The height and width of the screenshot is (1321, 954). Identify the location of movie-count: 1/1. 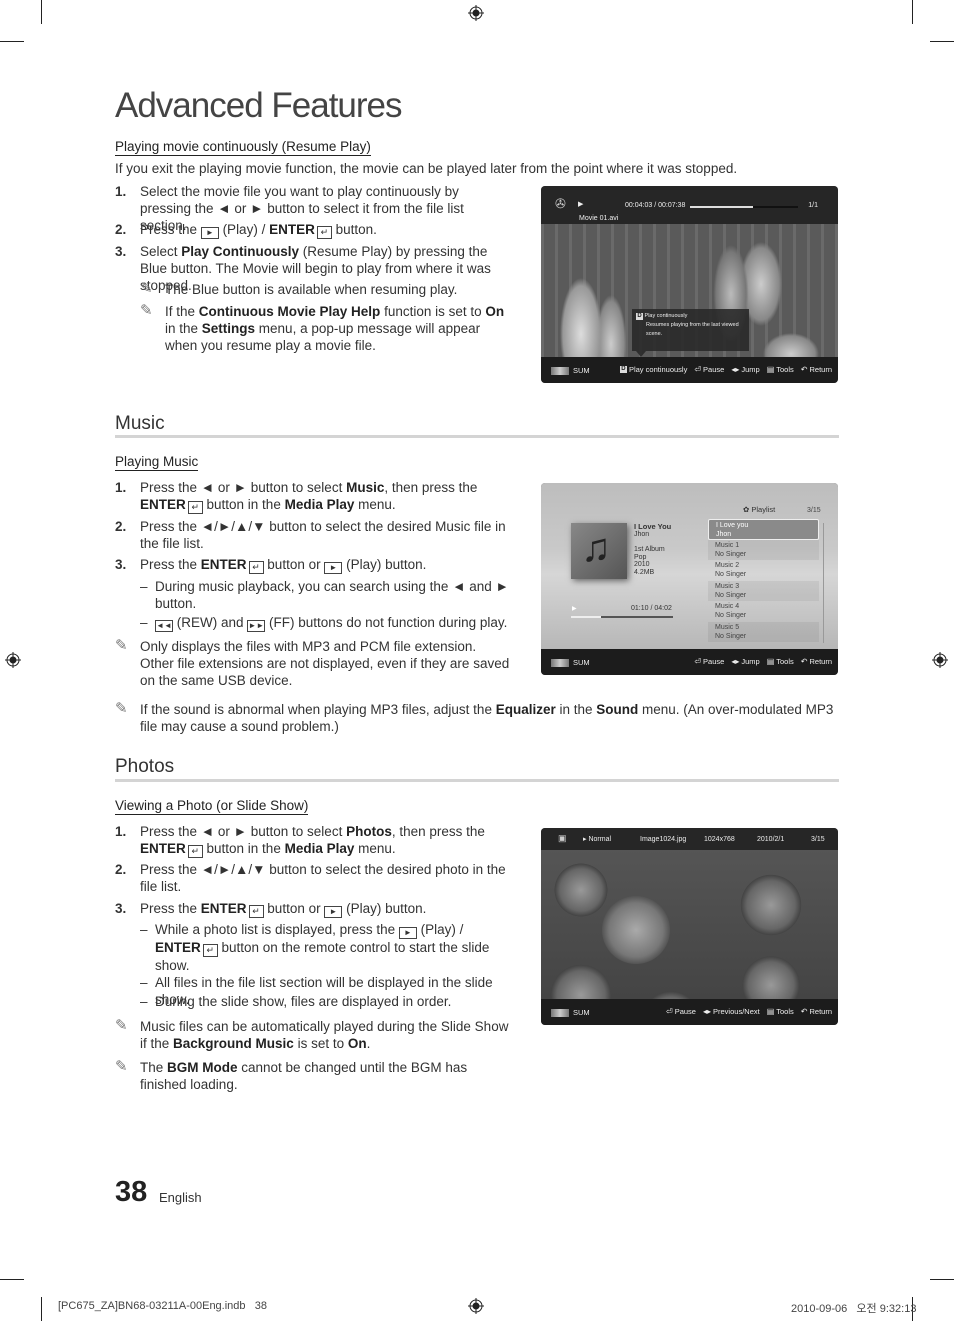
(813, 205).